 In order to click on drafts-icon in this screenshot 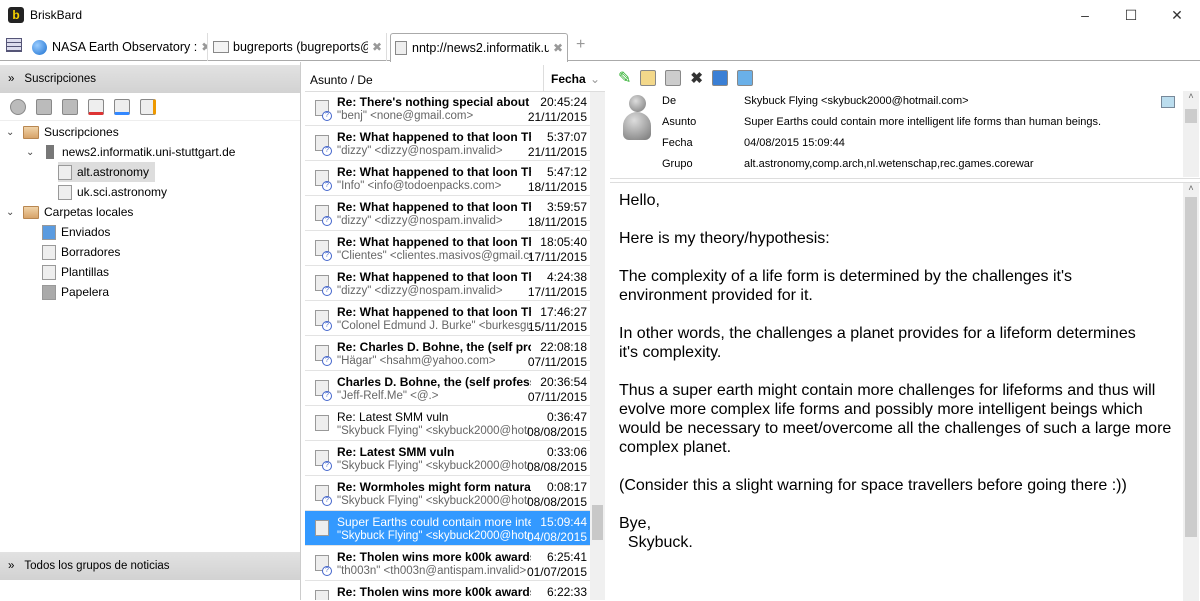, I will do `click(49, 252)`.